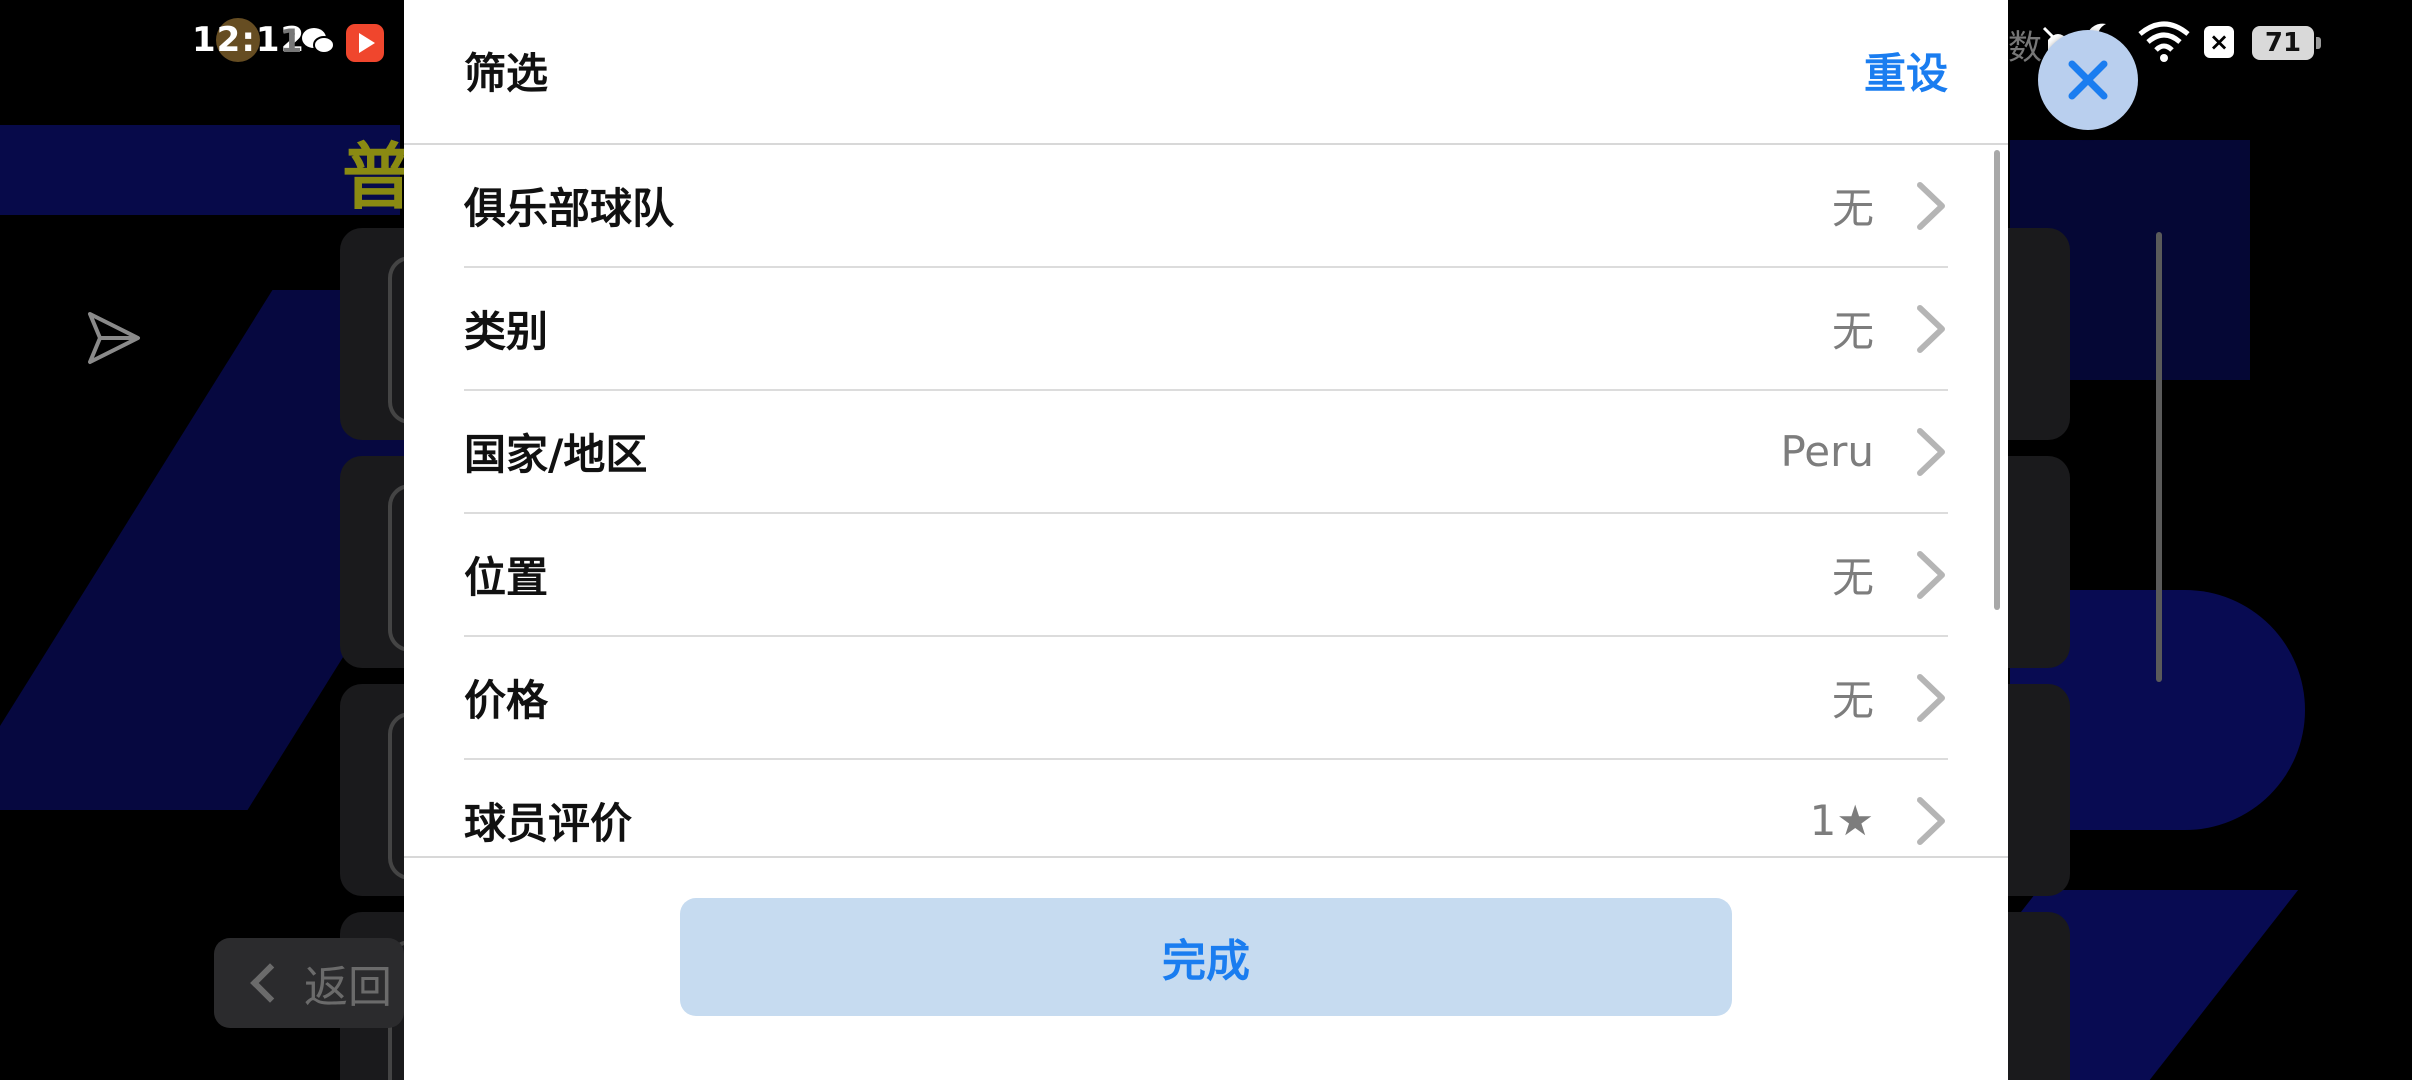 The image size is (2412, 1080). I want to click on sheet-footer: 完成, so click(1206, 968).